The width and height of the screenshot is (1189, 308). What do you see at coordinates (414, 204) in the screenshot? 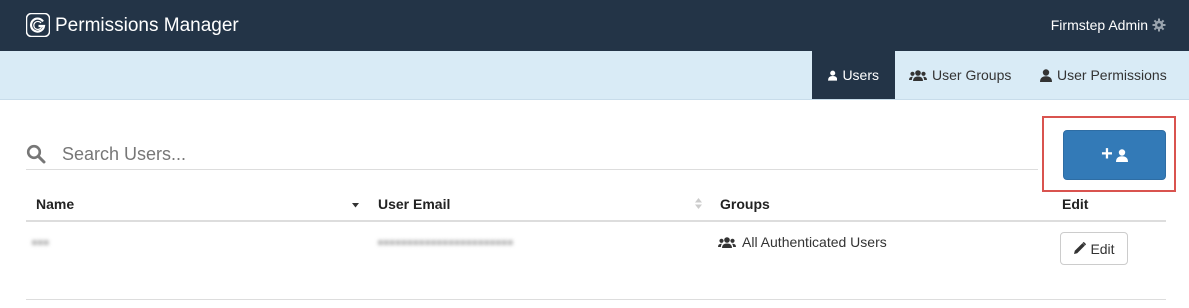
I see `column-header-email: User Email` at bounding box center [414, 204].